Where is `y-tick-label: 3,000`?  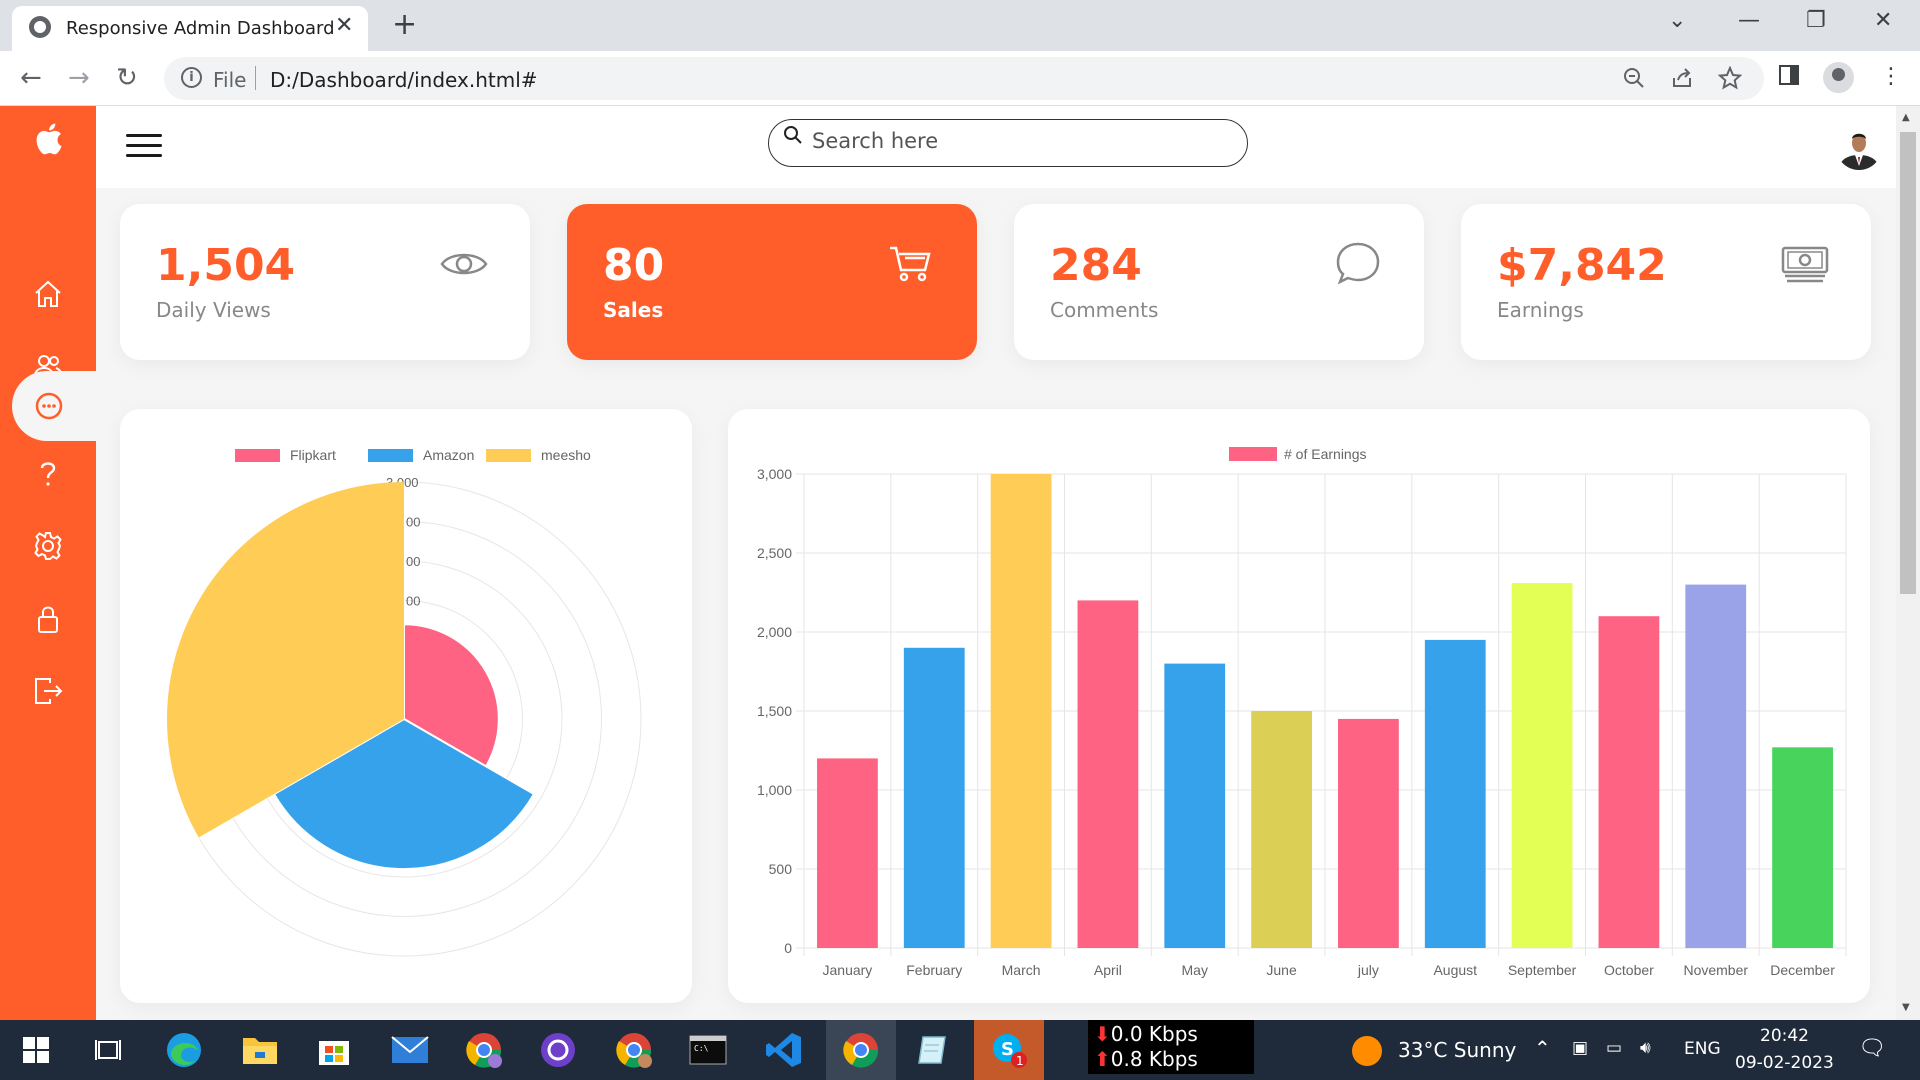
y-tick-label: 3,000 is located at coordinates (774, 474).